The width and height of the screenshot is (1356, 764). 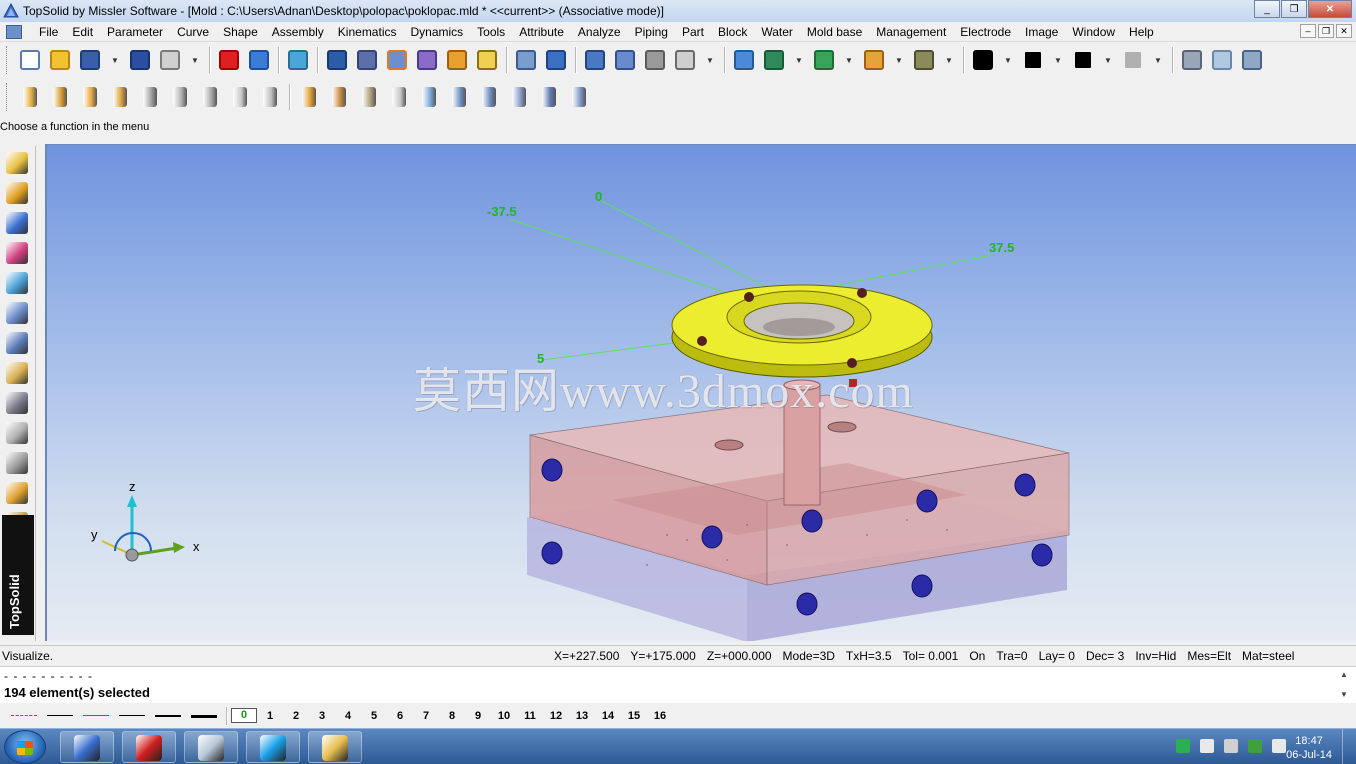 What do you see at coordinates (1344, 695) in the screenshot?
I see `scroll-down-icon: ▼` at bounding box center [1344, 695].